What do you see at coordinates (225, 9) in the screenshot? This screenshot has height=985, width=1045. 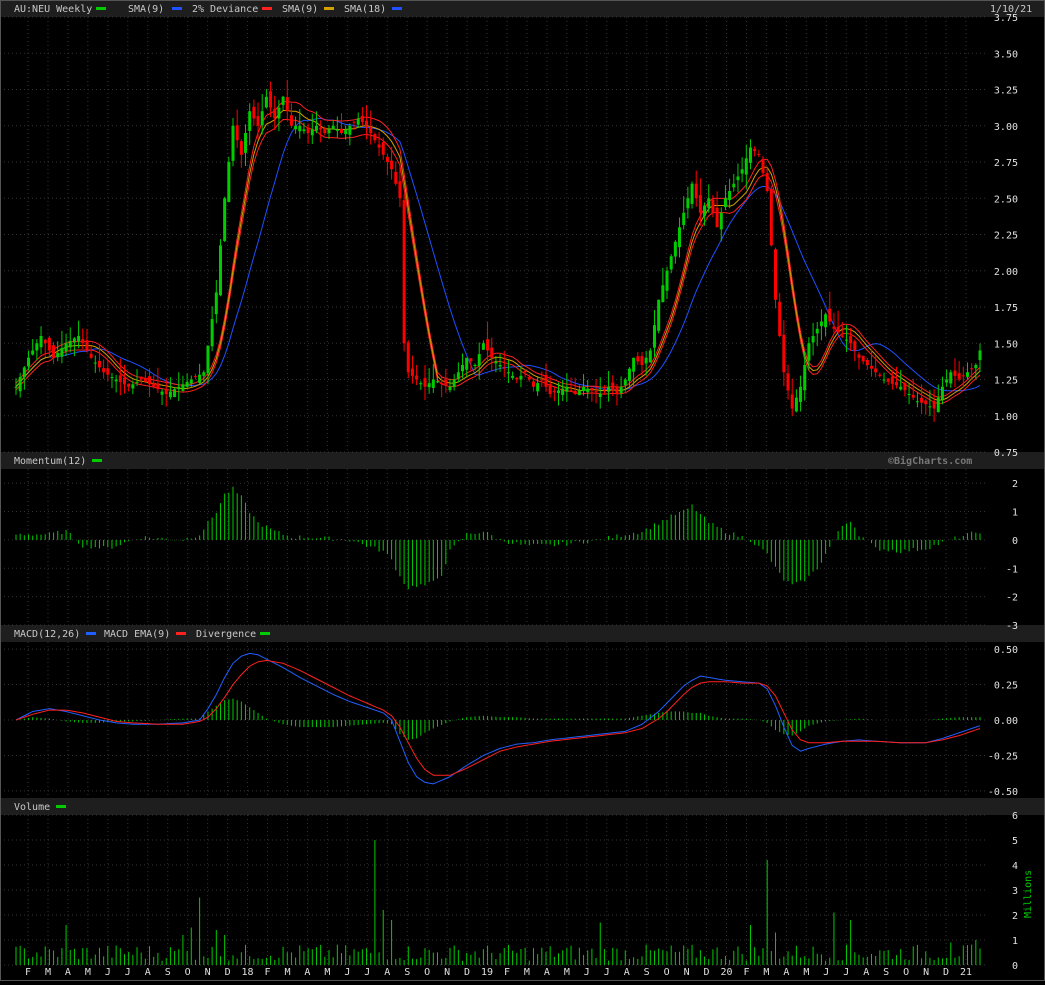 I see `legend-label-deviance: 2% Deviance` at bounding box center [225, 9].